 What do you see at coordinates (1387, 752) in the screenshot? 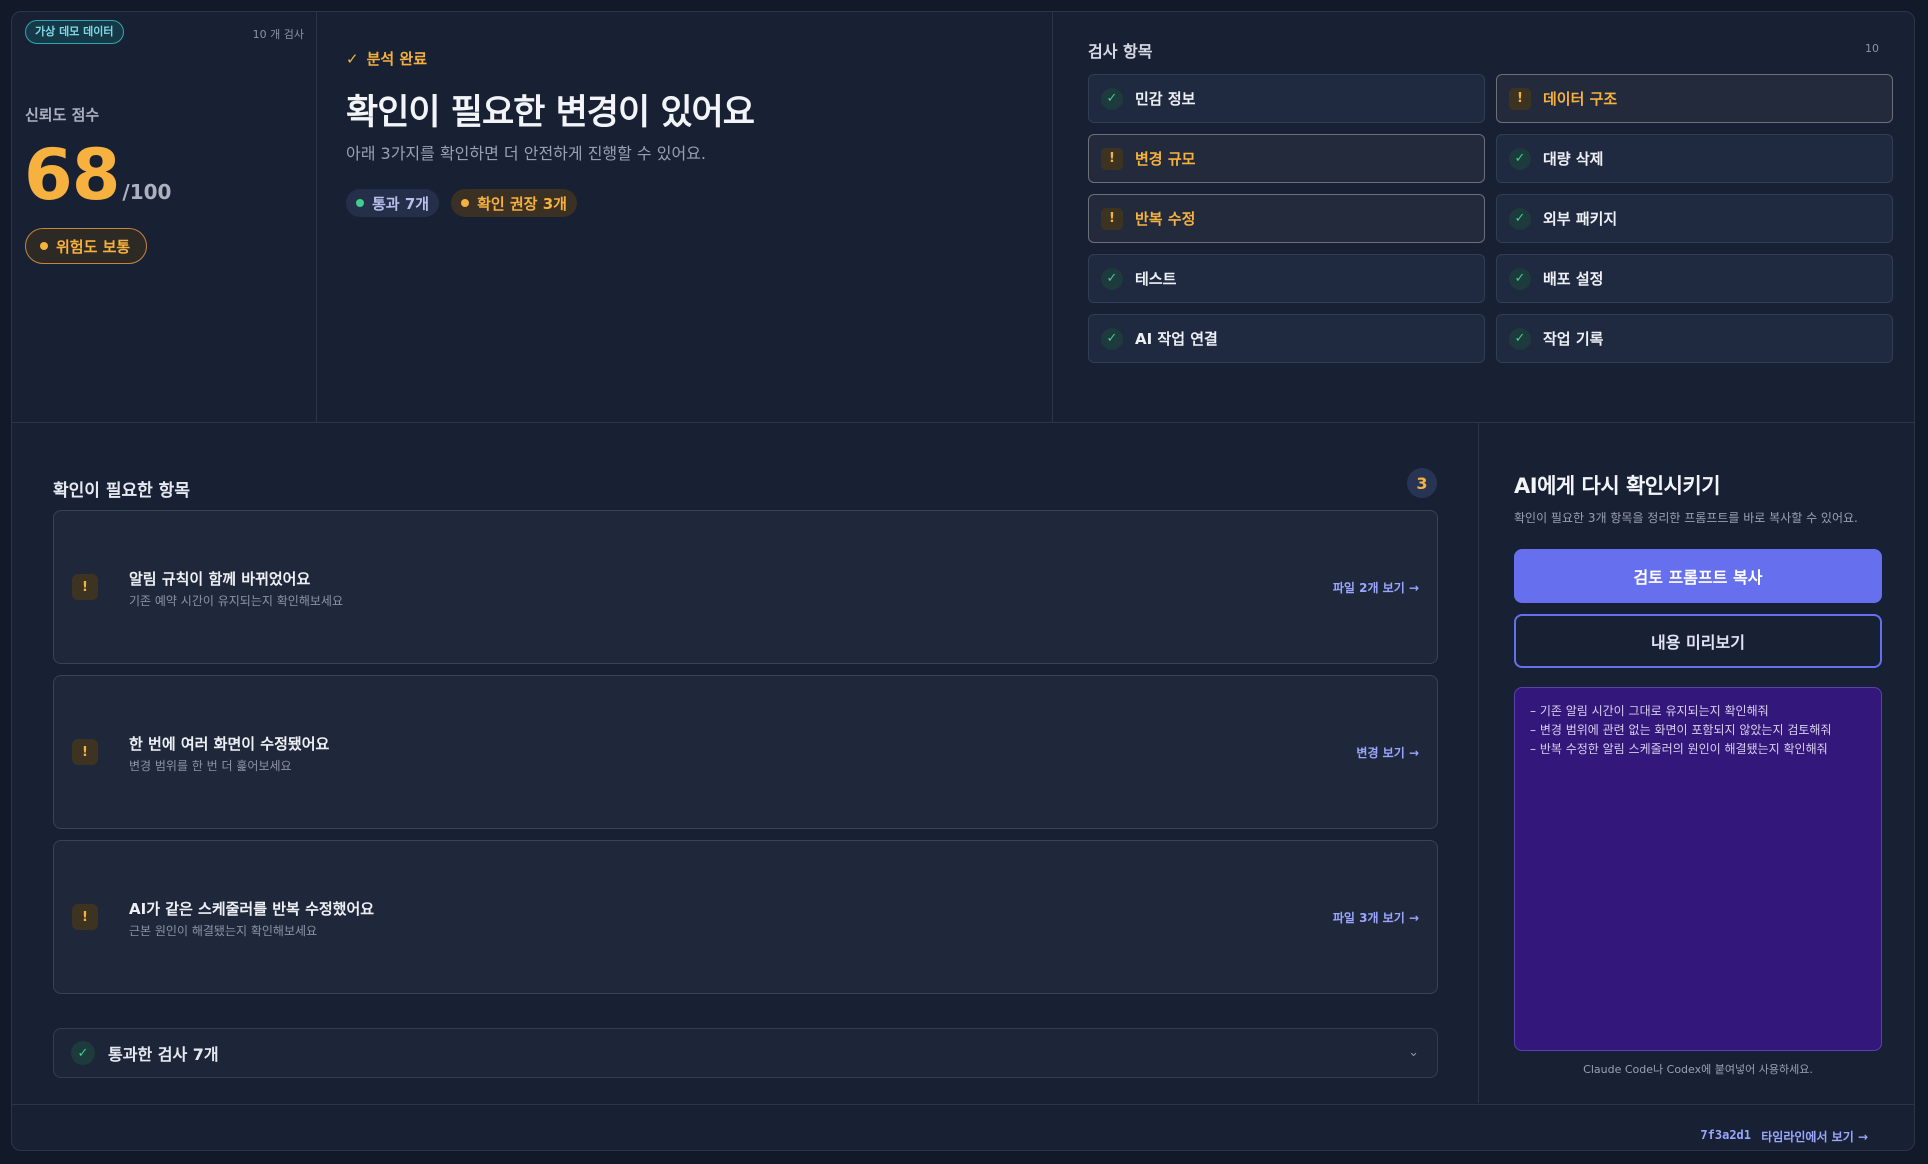
I see `view-changes-link: 변경 보기 →` at bounding box center [1387, 752].